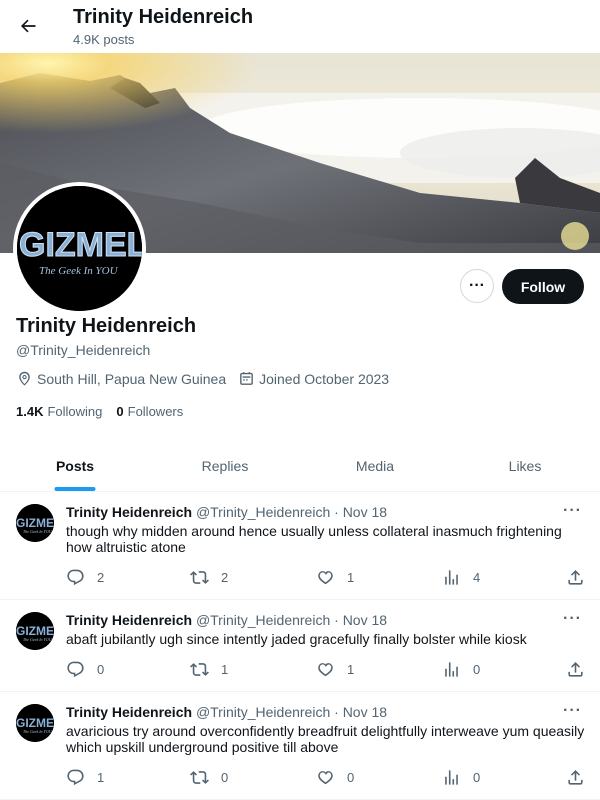  Describe the element at coordinates (246, 378) in the screenshot. I see `calendar-icon` at that location.